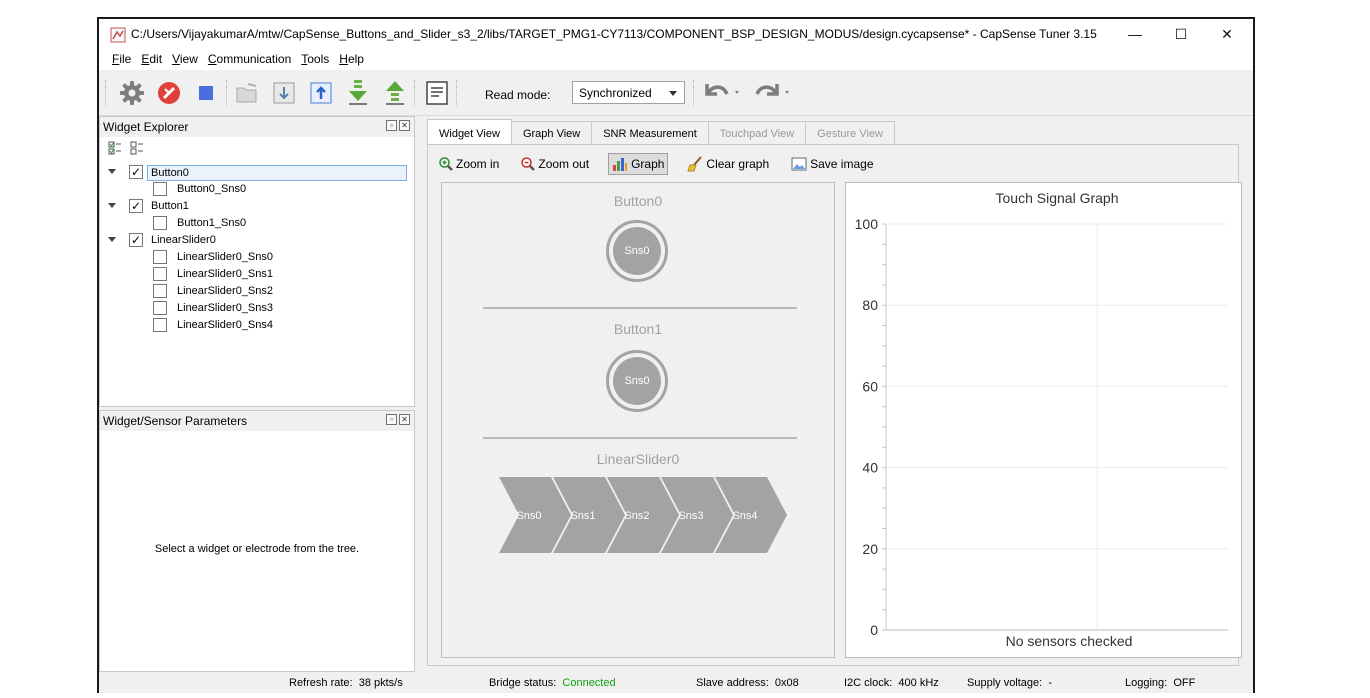 This screenshot has height=698, width=1370. What do you see at coordinates (137, 148) in the screenshot?
I see `uncheck-all-icon` at bounding box center [137, 148].